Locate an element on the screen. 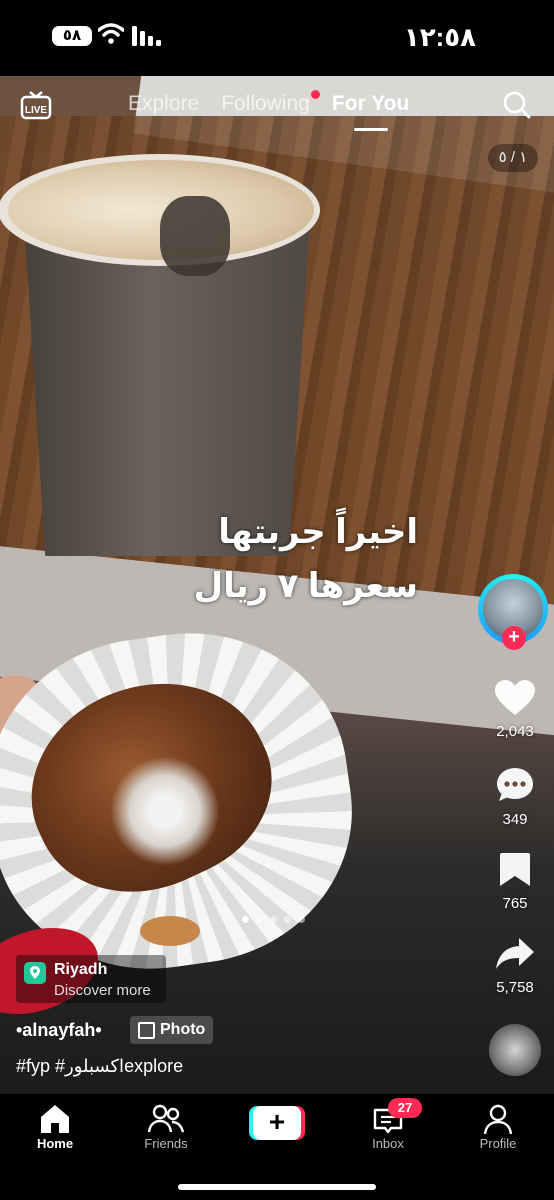 This screenshot has width=554, height=1200. photo-caramel is located at coordinates (170, 931).